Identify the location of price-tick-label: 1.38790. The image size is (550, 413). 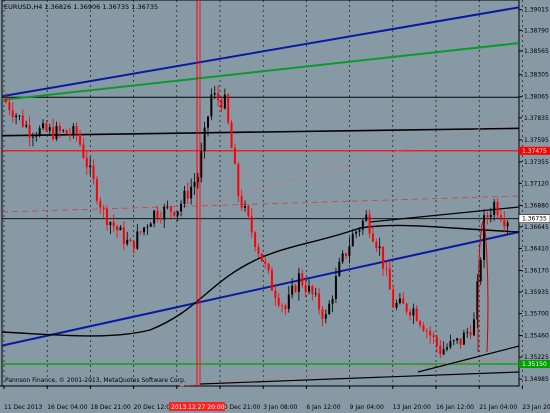
(536, 30).